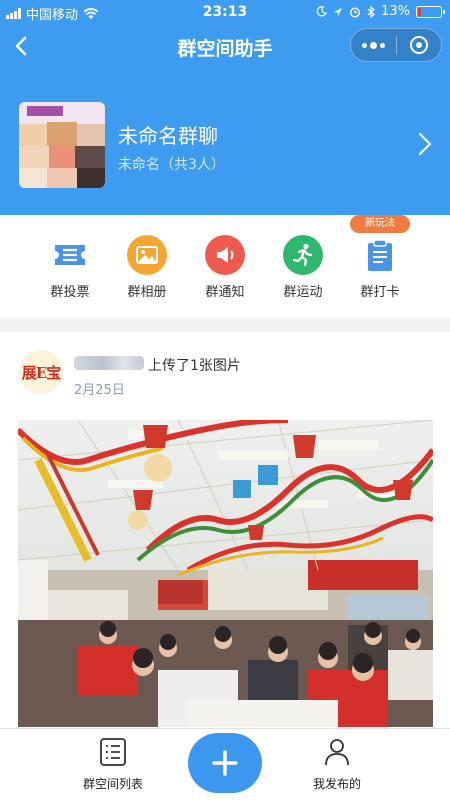  I want to click on action-checkin-label: 群打卡, so click(380, 292).